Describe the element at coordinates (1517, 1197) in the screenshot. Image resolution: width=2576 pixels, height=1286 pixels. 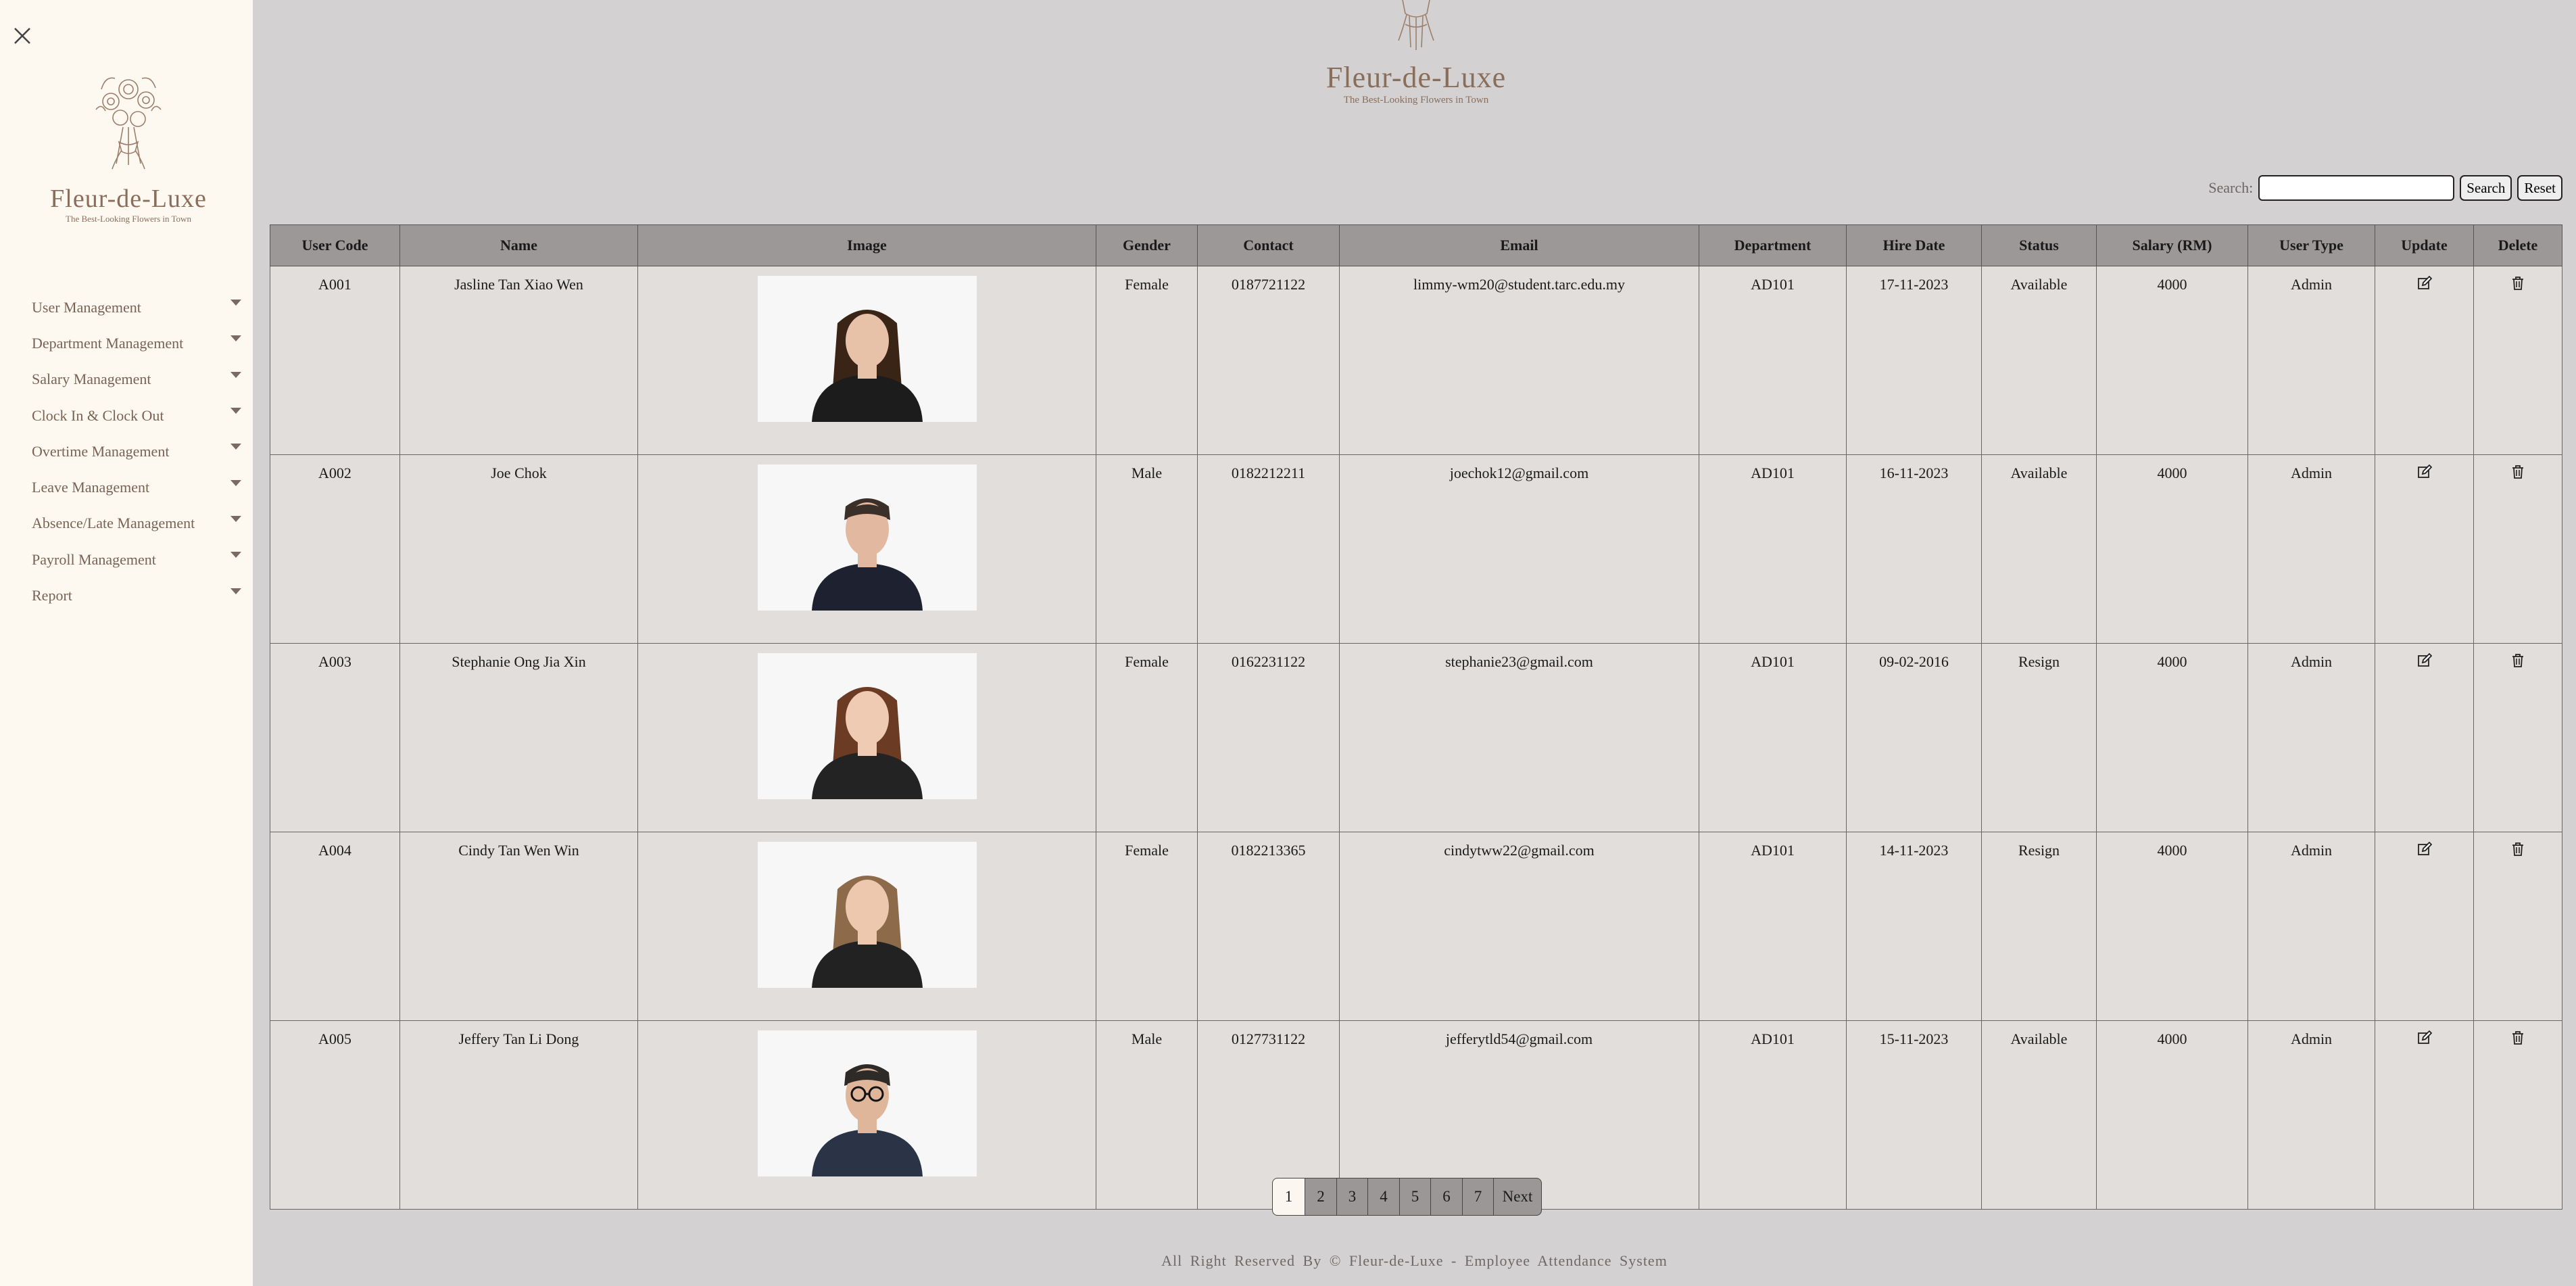
I see `next-page-button: Next` at that location.